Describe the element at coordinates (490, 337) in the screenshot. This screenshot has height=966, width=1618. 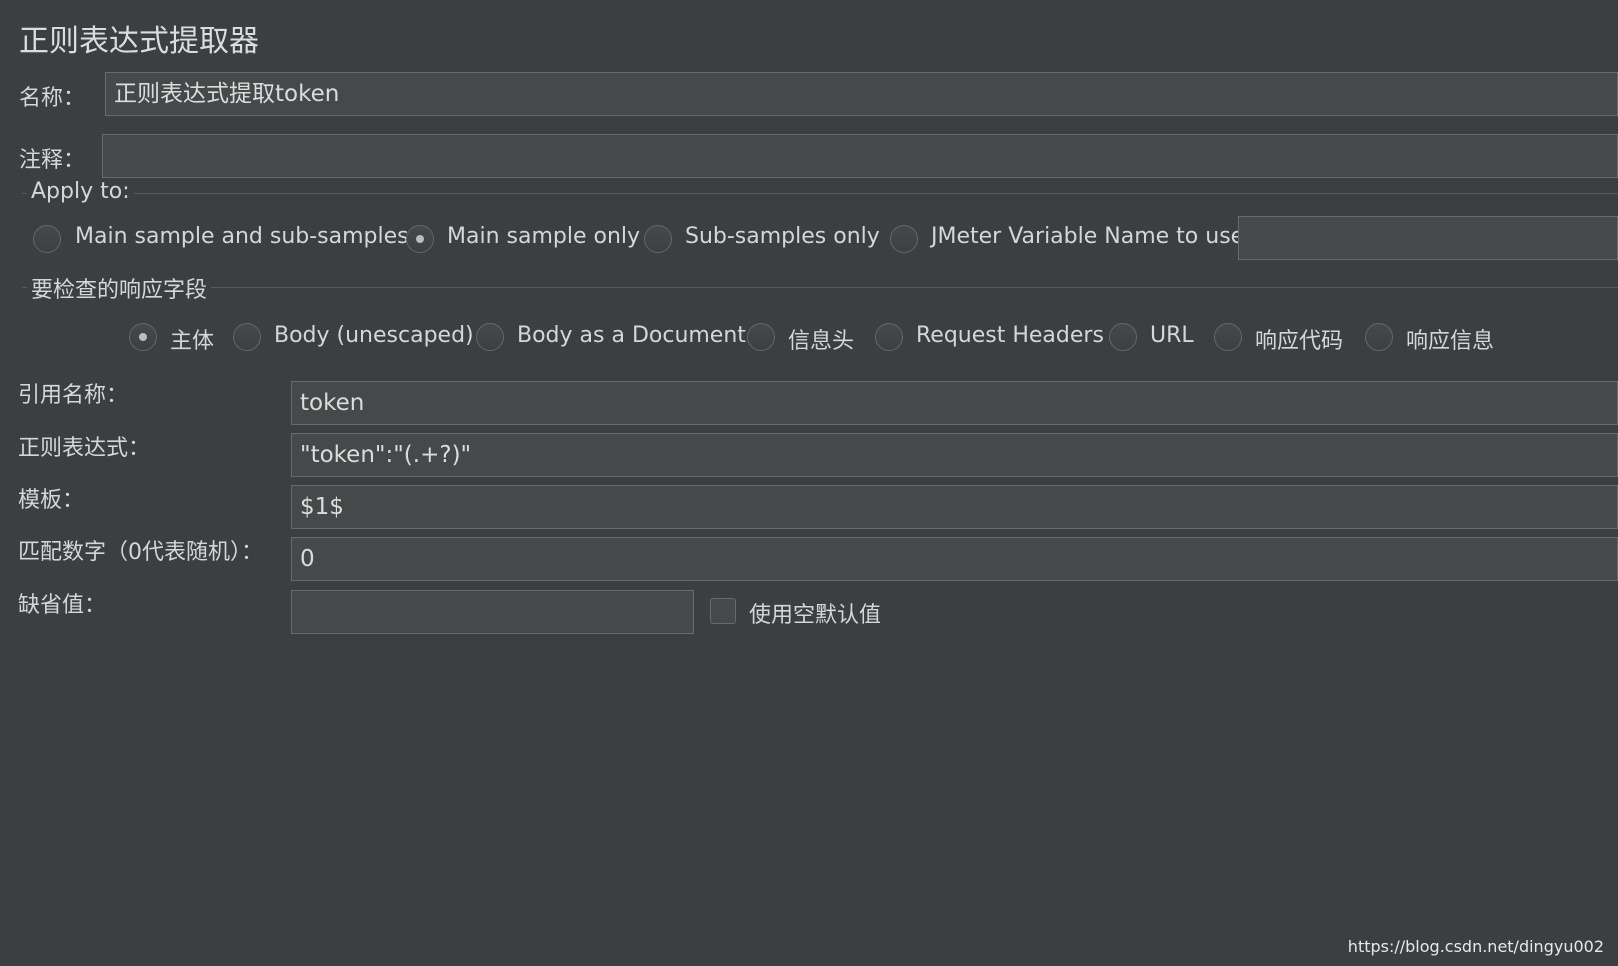
I see `radio-body-as-document` at that location.